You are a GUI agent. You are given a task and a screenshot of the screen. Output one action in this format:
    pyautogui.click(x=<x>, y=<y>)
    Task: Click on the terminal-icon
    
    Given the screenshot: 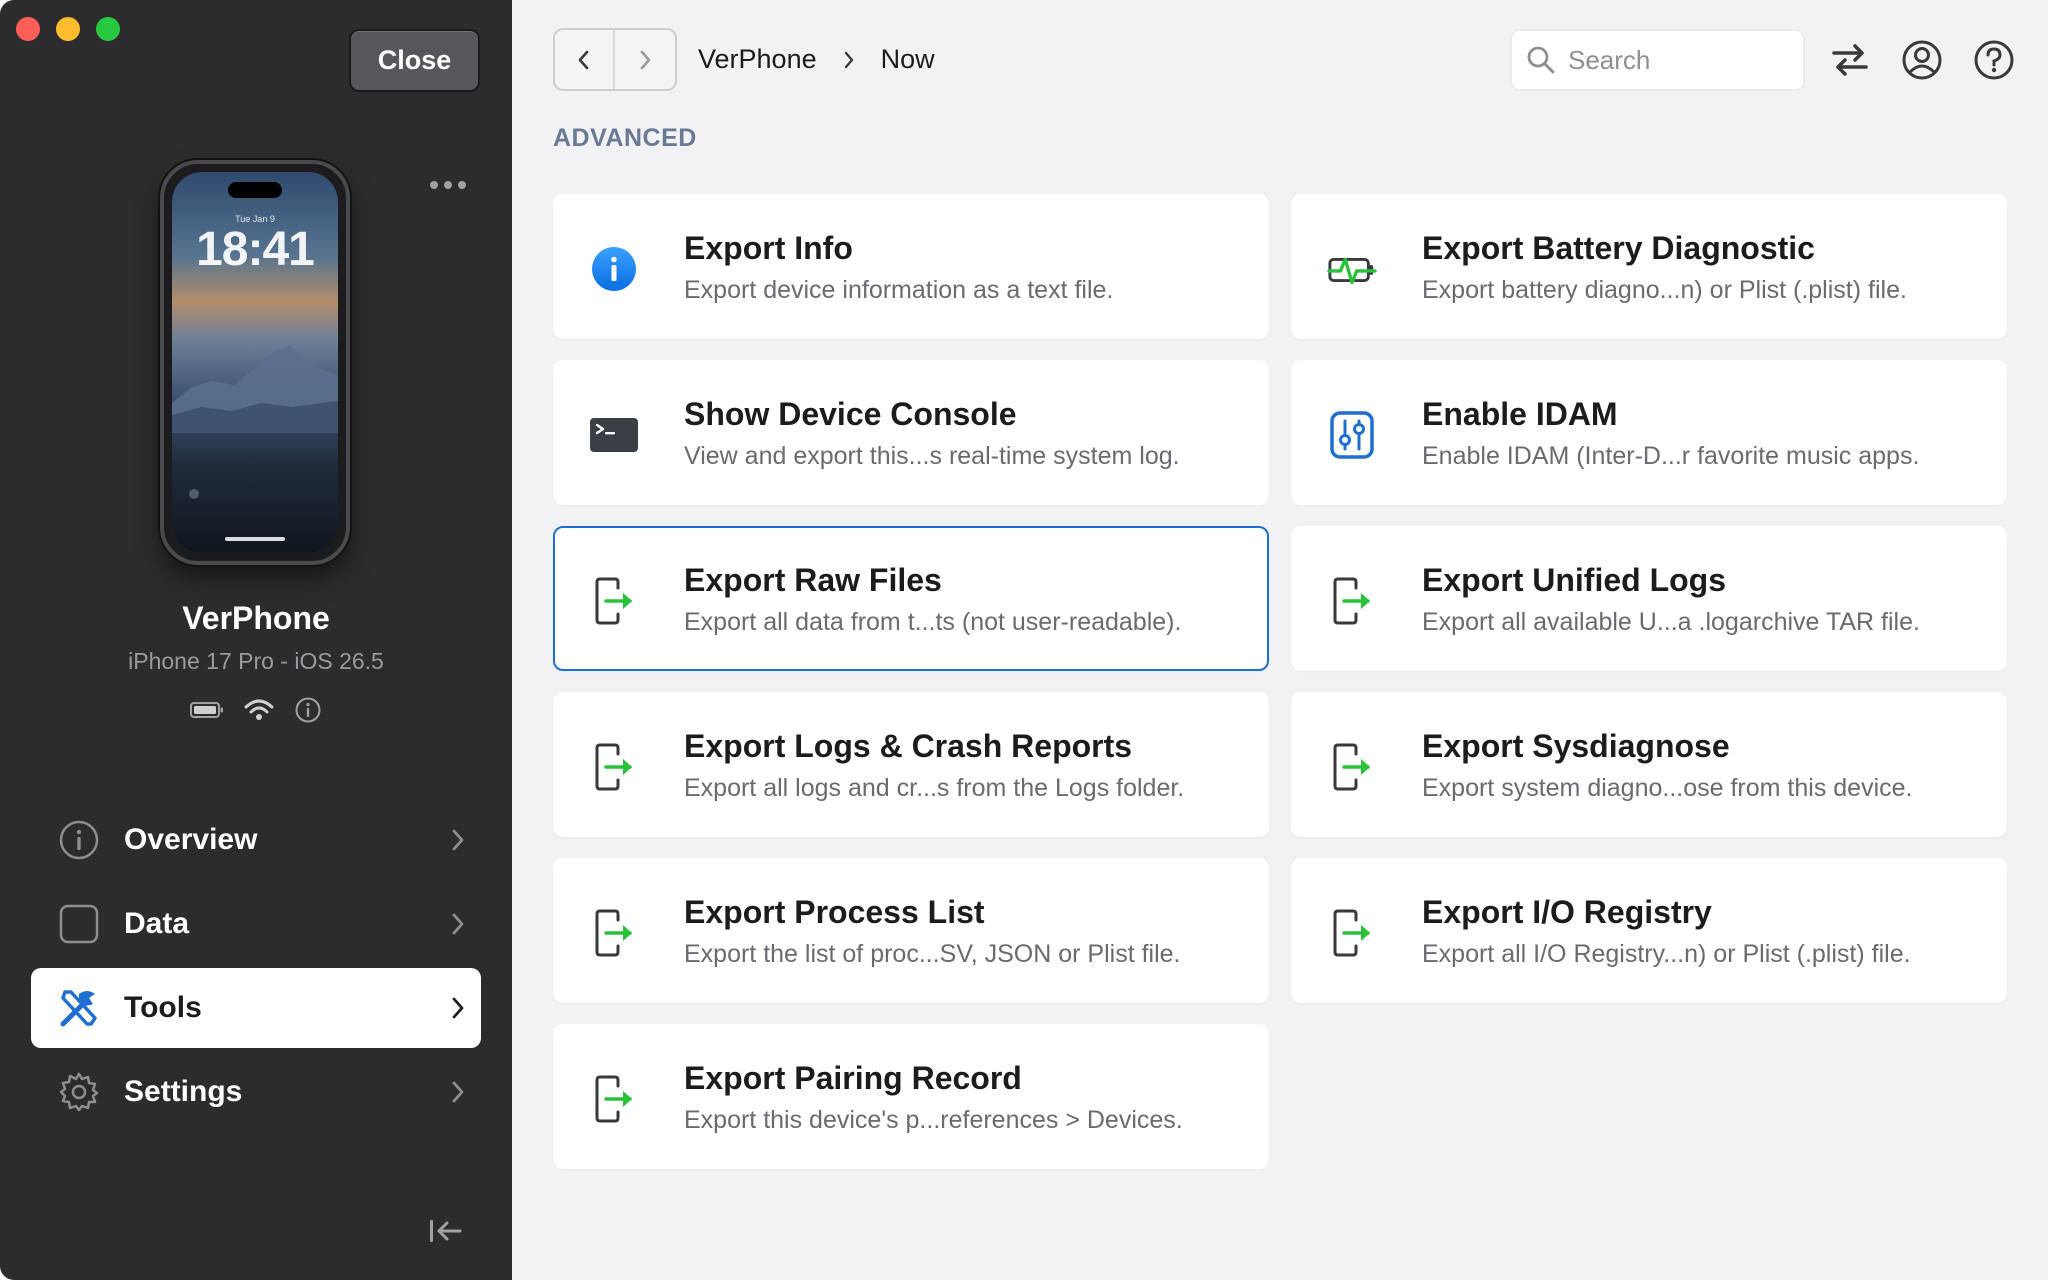 What is the action you would take?
    pyautogui.click(x=614, y=435)
    